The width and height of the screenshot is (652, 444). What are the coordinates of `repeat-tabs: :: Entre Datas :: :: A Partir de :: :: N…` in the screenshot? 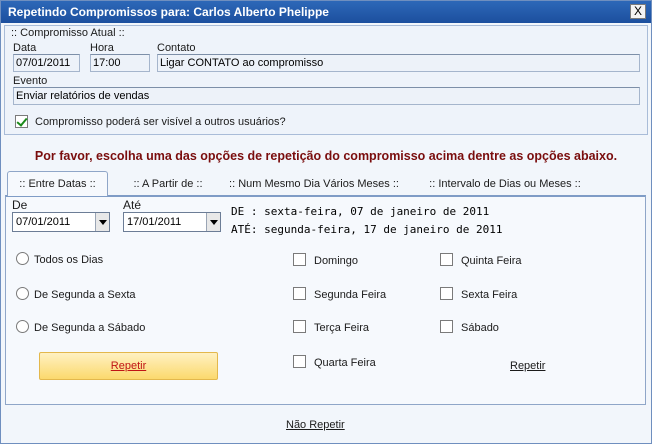 It's located at (325, 183).